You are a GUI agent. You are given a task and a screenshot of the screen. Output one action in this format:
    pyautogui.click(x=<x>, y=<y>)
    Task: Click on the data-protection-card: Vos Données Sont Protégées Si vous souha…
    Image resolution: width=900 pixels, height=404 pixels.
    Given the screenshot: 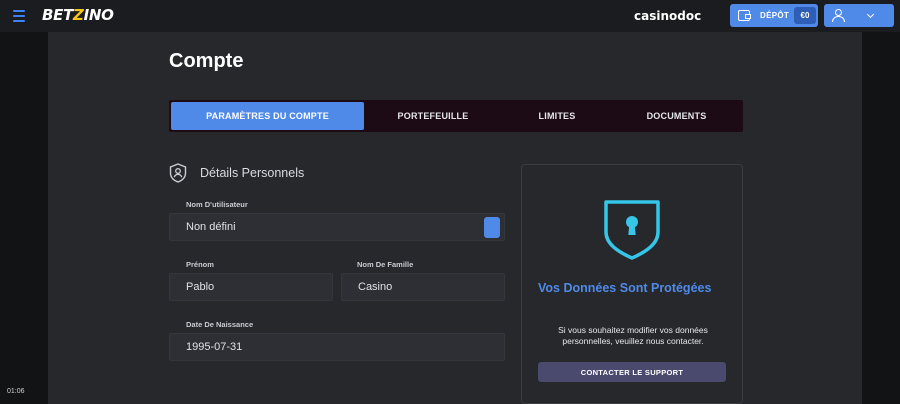 What is the action you would take?
    pyautogui.click(x=632, y=284)
    